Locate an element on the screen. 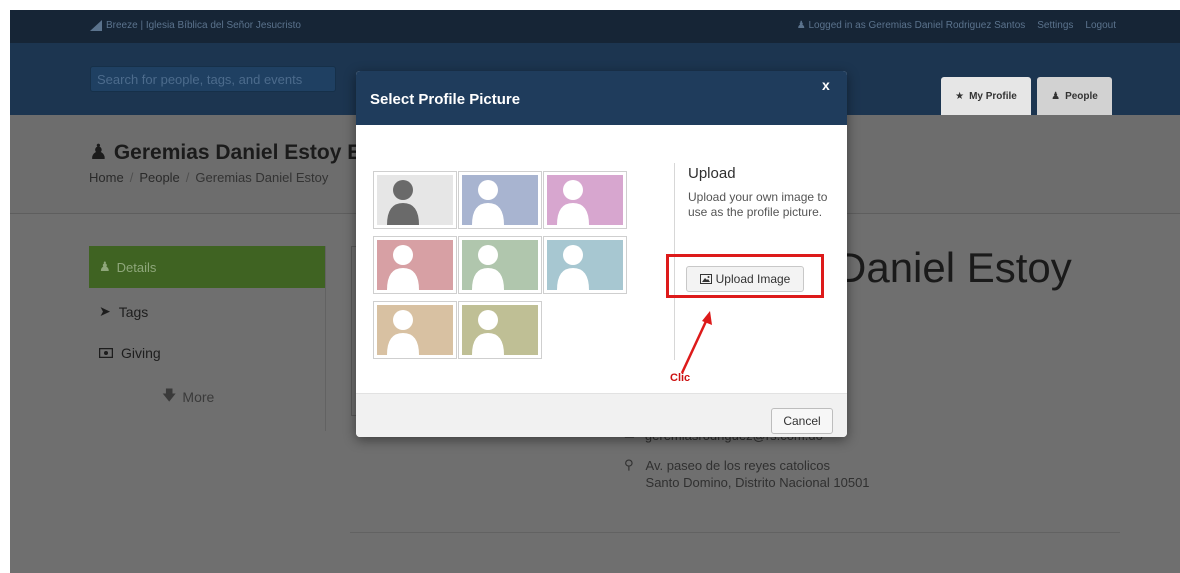 The width and height of the screenshot is (1180, 573). map-marker-icon: ⚲ is located at coordinates (629, 464).